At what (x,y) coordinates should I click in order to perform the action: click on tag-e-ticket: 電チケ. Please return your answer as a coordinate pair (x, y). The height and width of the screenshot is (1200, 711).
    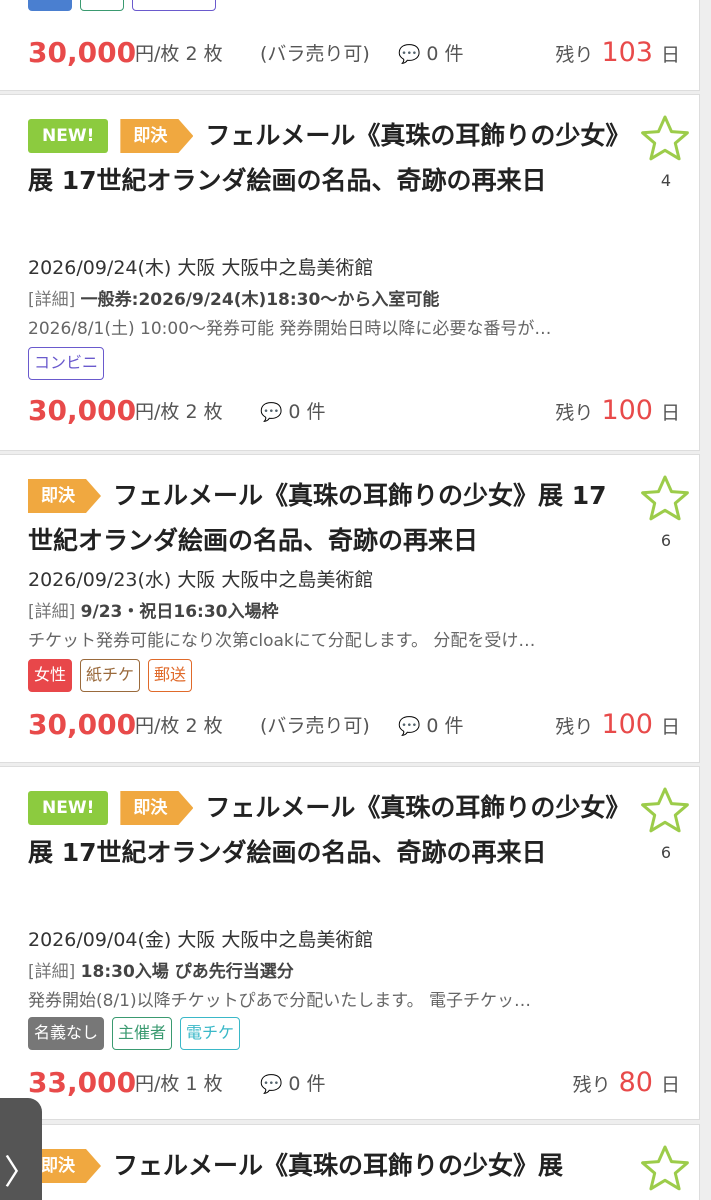
    Looking at the image, I should click on (210, 1033).